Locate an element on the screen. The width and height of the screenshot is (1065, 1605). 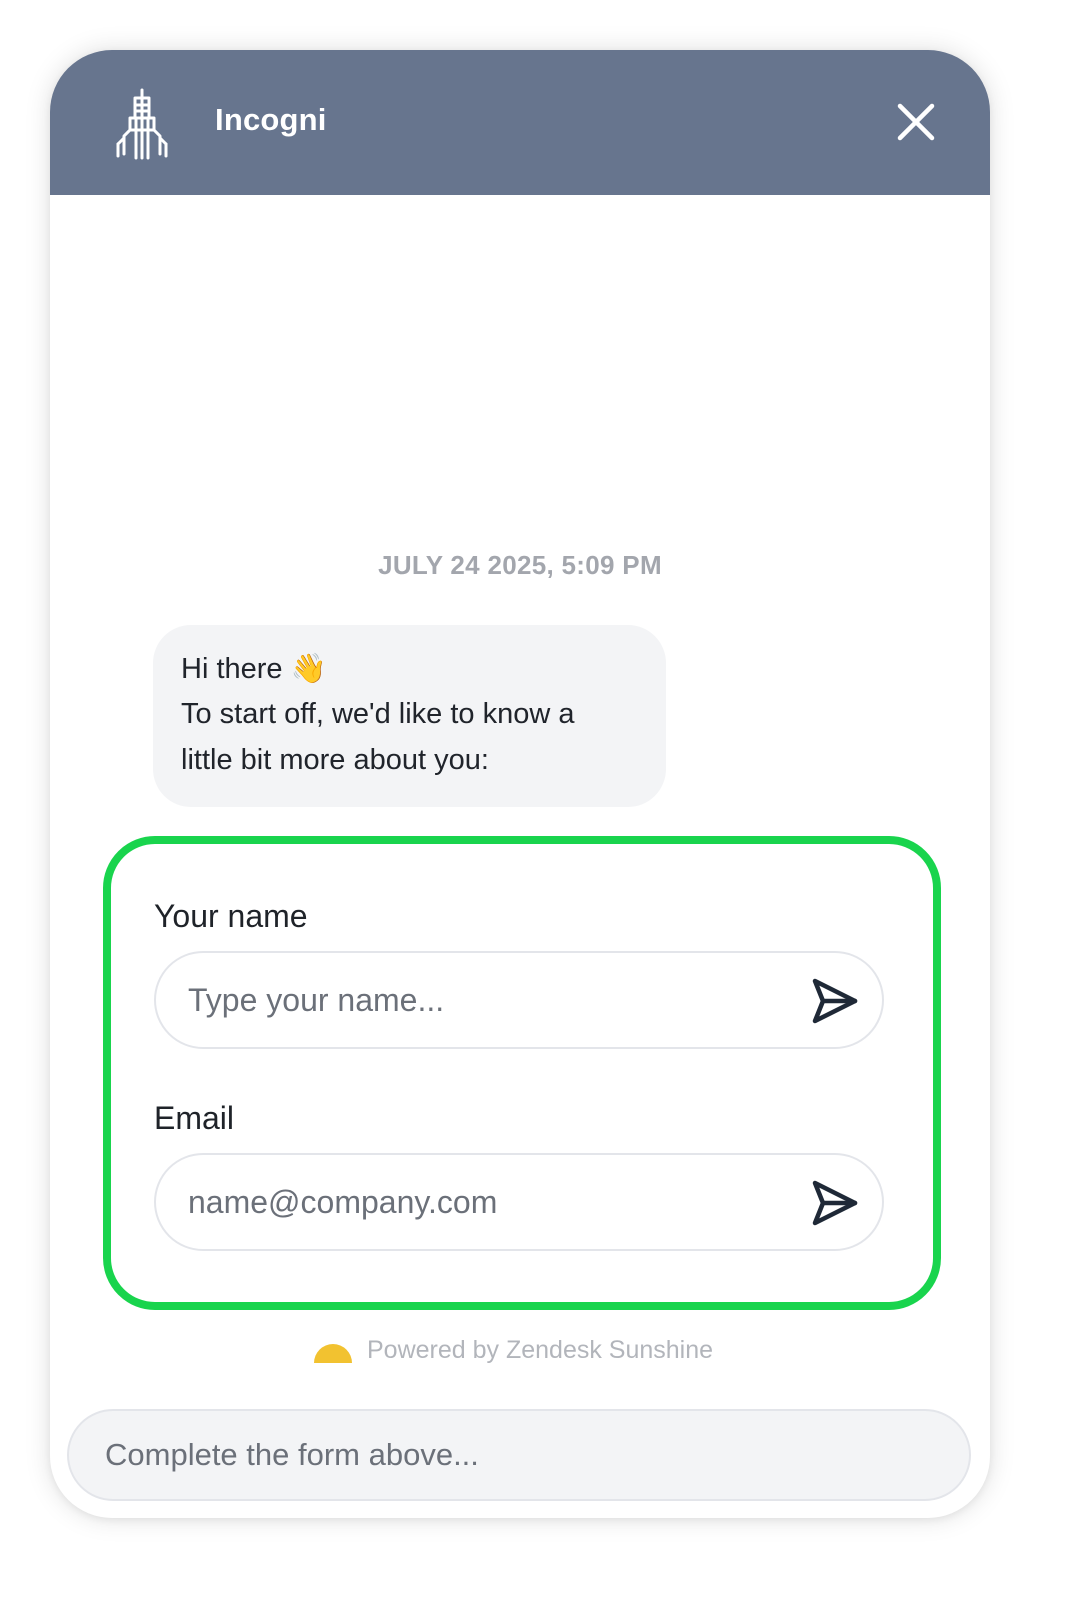
message-composer is located at coordinates (519, 1455).